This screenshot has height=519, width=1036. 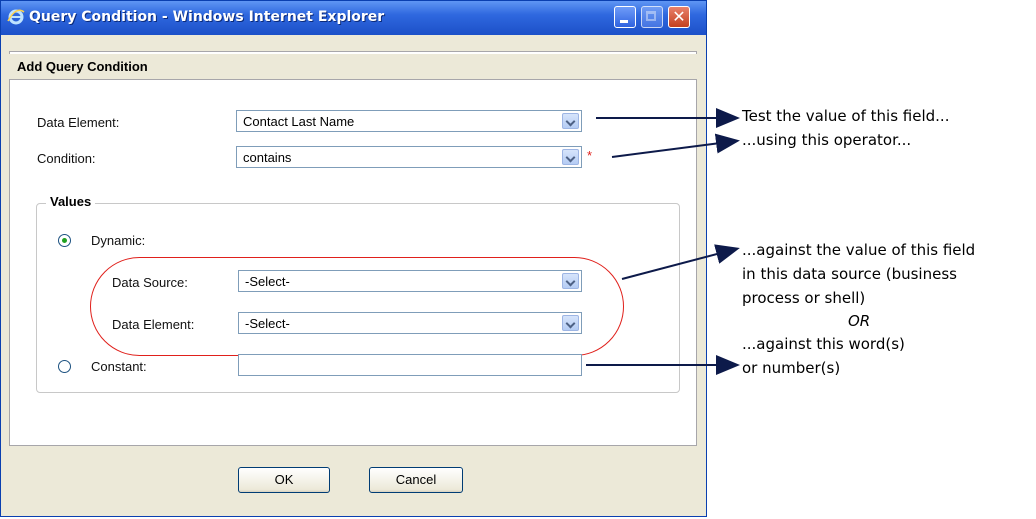 I want to click on note-constant-line2: or number(s), so click(x=791, y=368).